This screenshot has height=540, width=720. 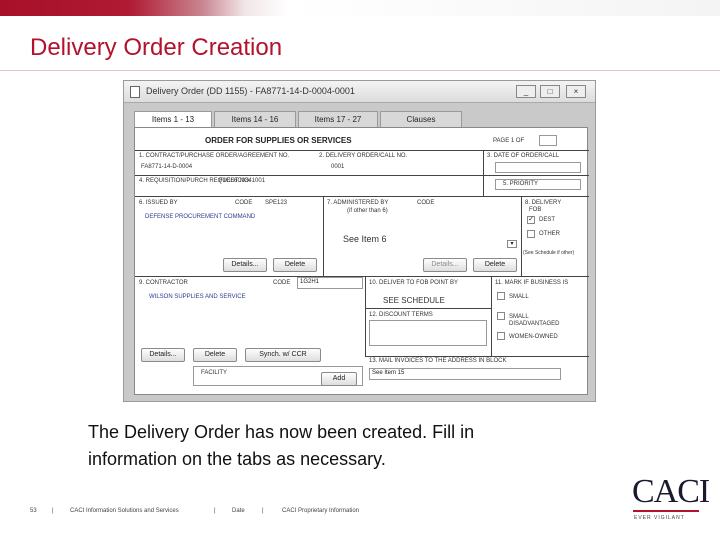 I want to click on footer-date: Date, so click(x=238, y=511).